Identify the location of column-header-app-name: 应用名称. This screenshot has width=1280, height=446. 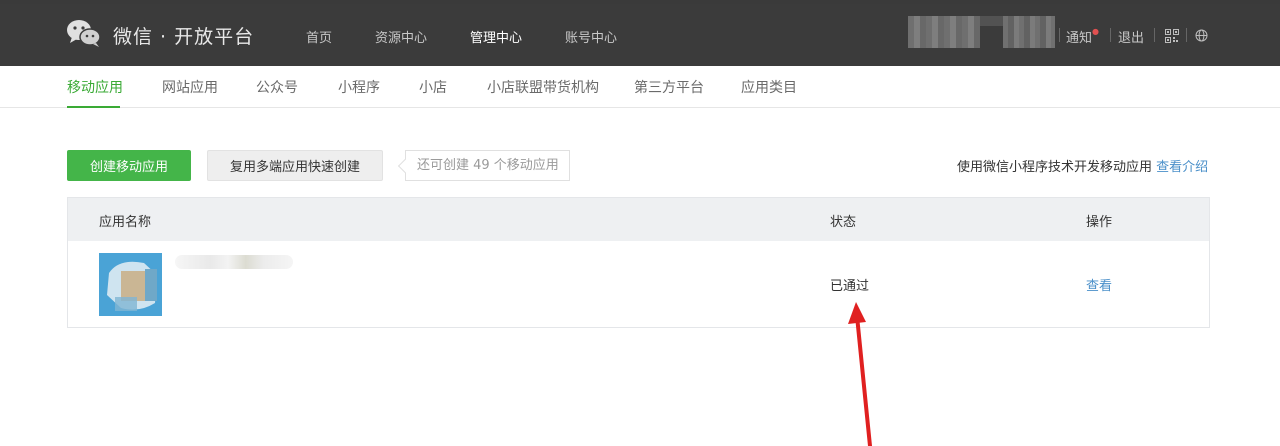
(125, 222).